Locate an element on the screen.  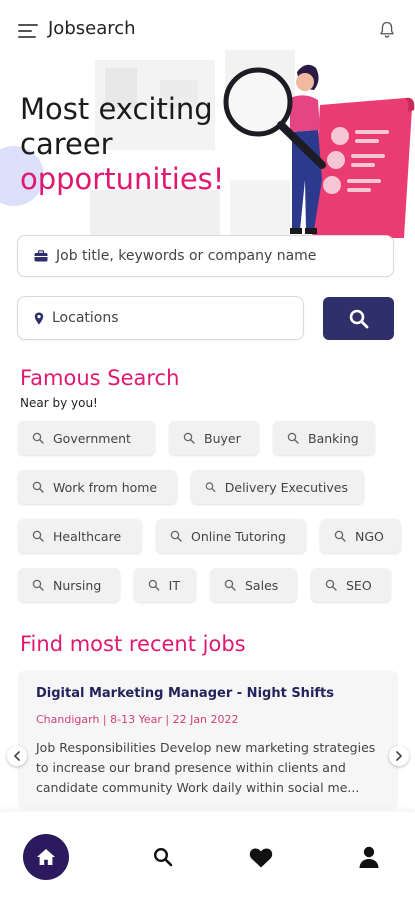
chip-sales: Sales is located at coordinates (253, 585).